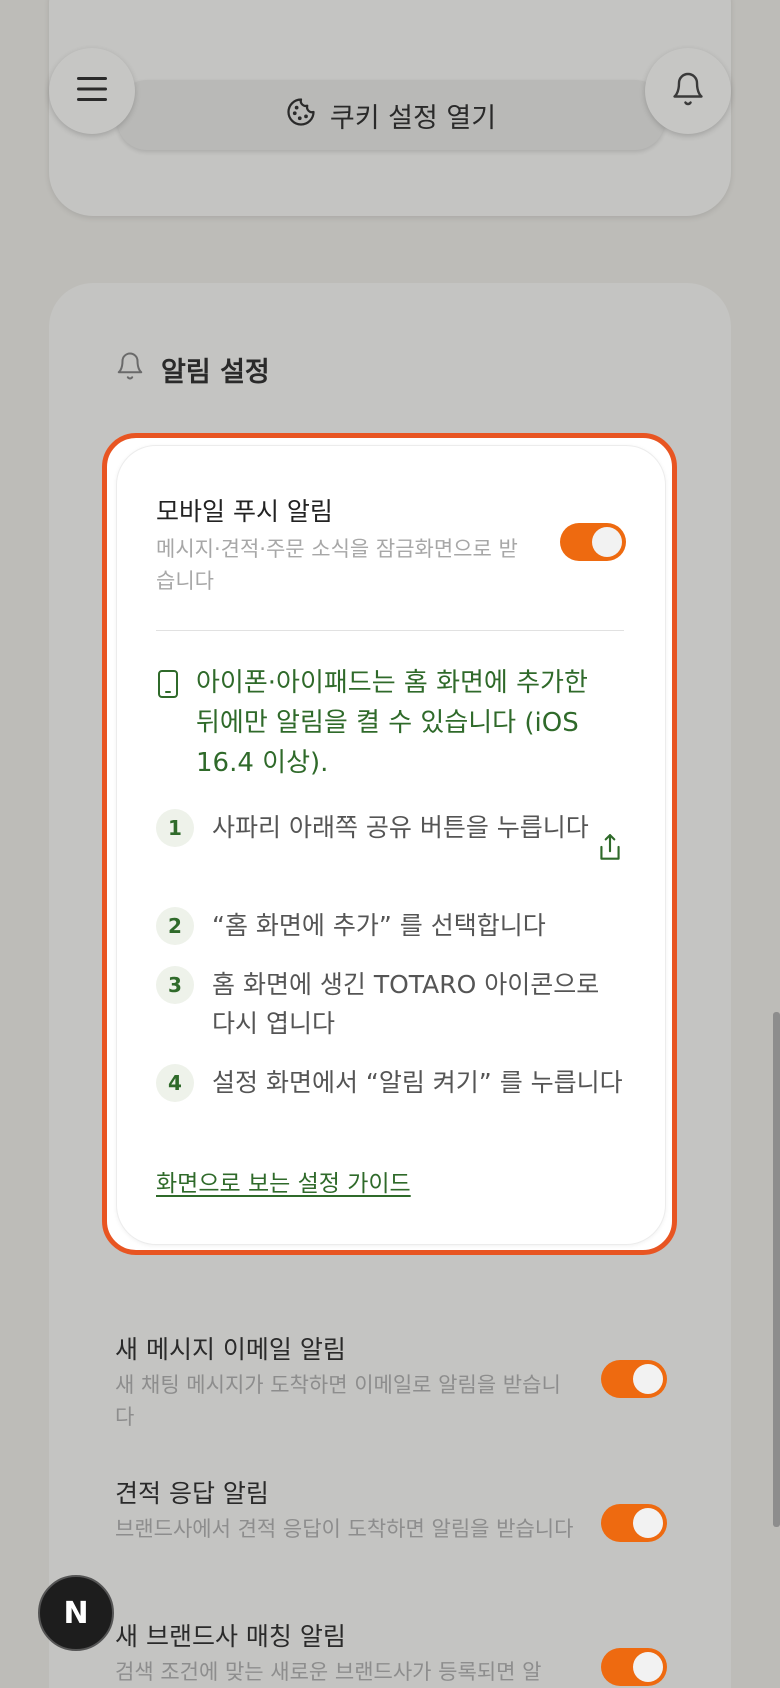 The width and height of the screenshot is (780, 1688). I want to click on email-alert-description: 새 채팅 메시지가 도착하면 이메일로 알림을 받습니다, so click(338, 1401).